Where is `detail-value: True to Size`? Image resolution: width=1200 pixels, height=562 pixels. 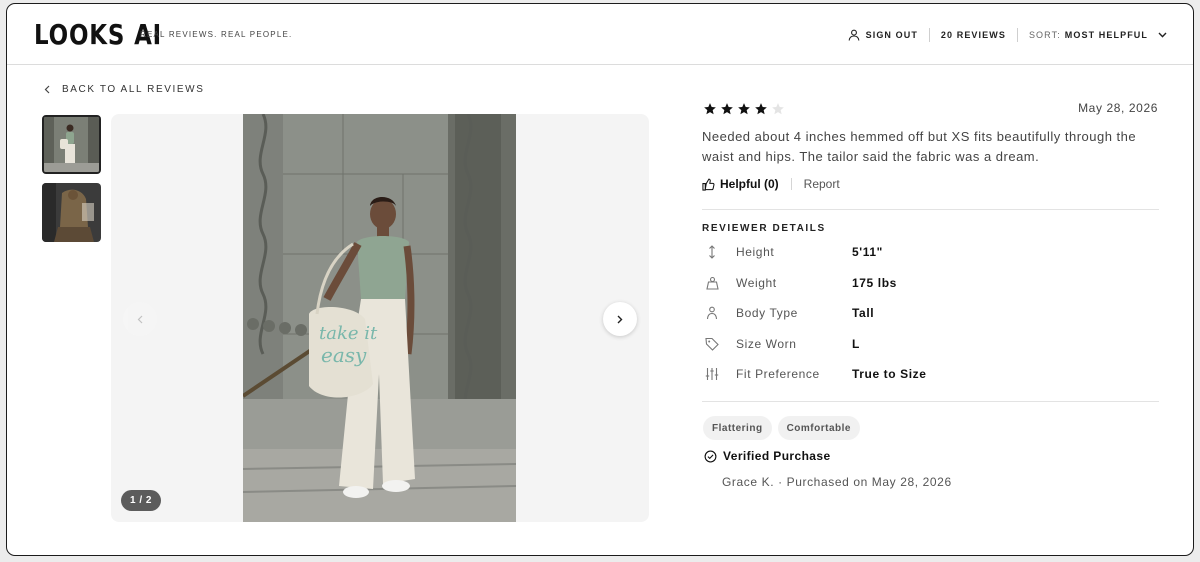 detail-value: True to Size is located at coordinates (889, 374).